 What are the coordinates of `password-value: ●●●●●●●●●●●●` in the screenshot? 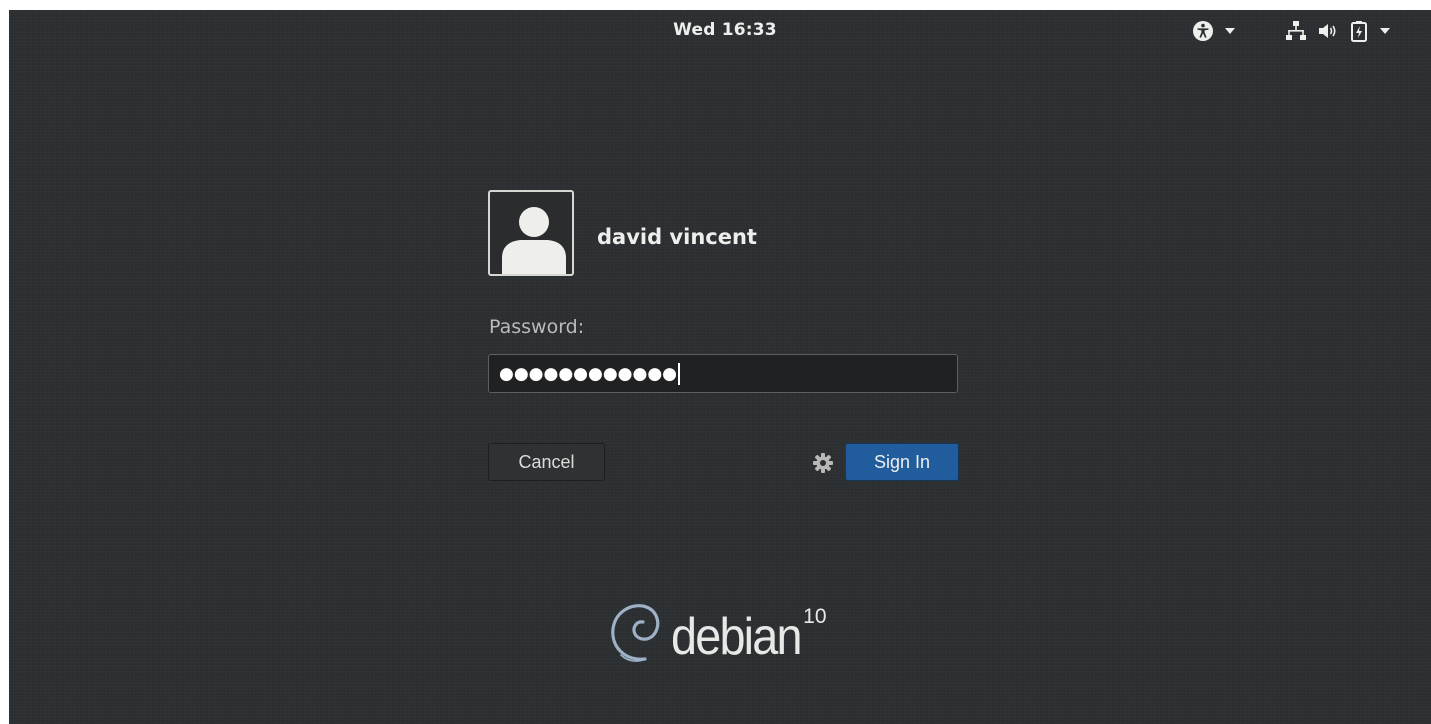 It's located at (588, 373).